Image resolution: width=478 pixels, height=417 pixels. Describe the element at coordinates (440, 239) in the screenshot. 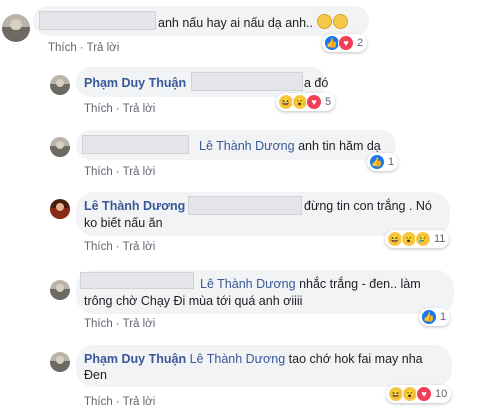

I see `reaction-count: 11` at that location.